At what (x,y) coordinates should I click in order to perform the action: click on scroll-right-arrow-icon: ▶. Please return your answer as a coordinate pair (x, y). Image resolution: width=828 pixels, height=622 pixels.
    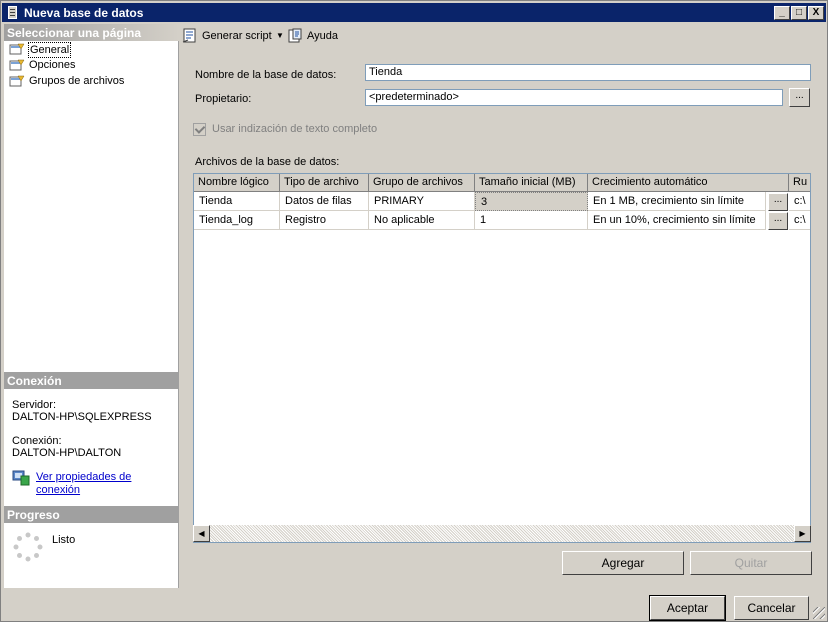
    Looking at the image, I should click on (802, 533).